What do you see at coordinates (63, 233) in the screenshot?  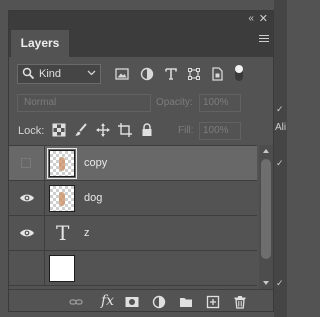 I see `type-layer-icon: T` at bounding box center [63, 233].